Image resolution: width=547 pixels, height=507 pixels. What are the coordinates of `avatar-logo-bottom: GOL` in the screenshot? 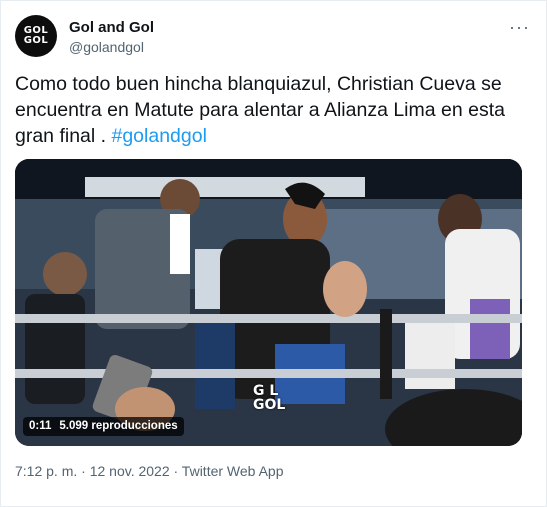 It's located at (36, 40).